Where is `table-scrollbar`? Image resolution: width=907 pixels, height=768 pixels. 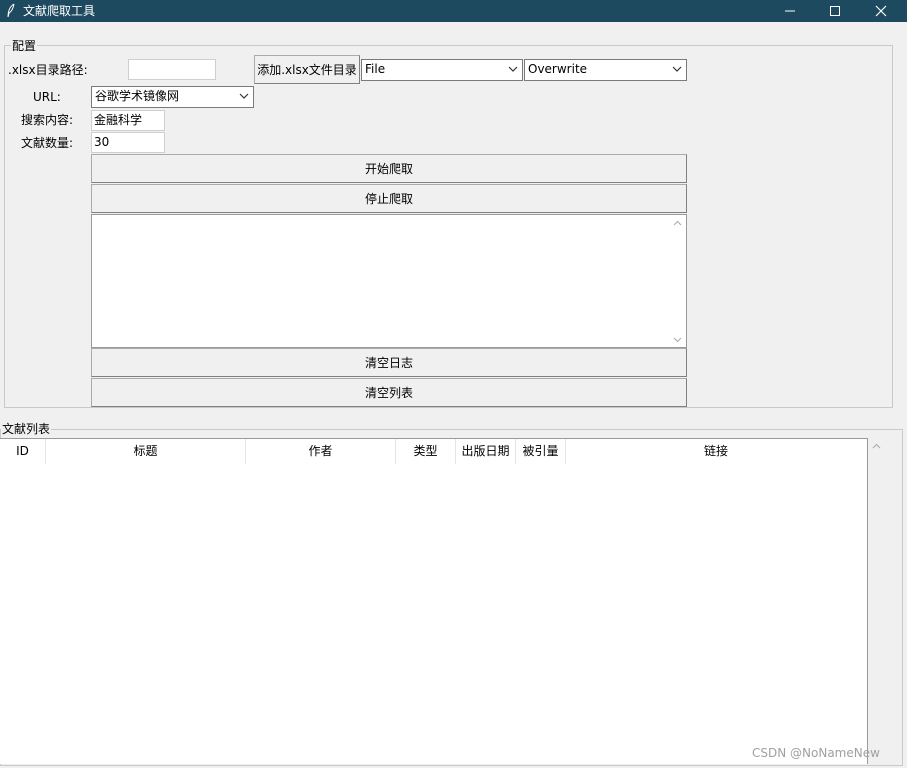 table-scrollbar is located at coordinates (876, 601).